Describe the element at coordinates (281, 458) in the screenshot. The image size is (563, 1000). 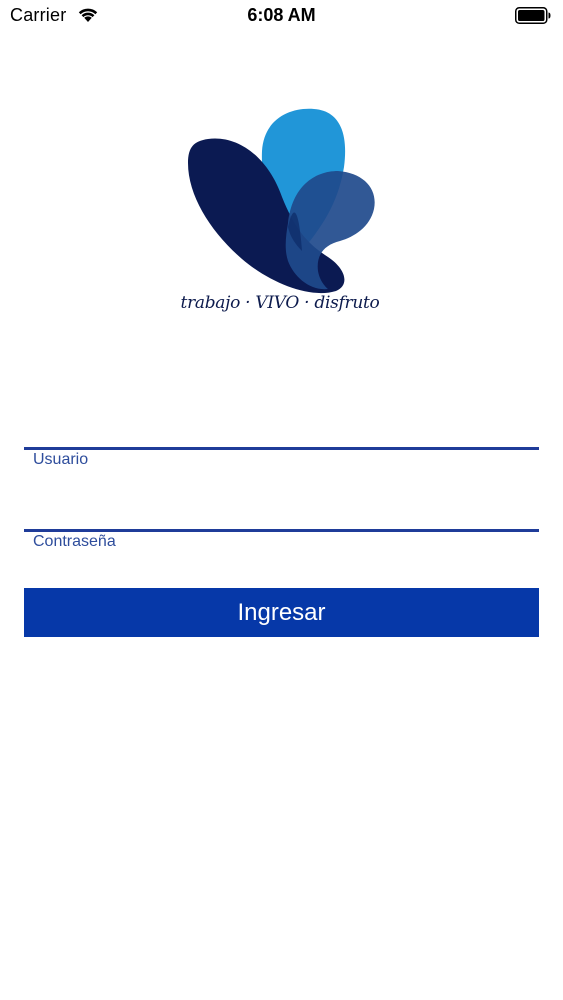
I see `username-field: Usuario` at that location.